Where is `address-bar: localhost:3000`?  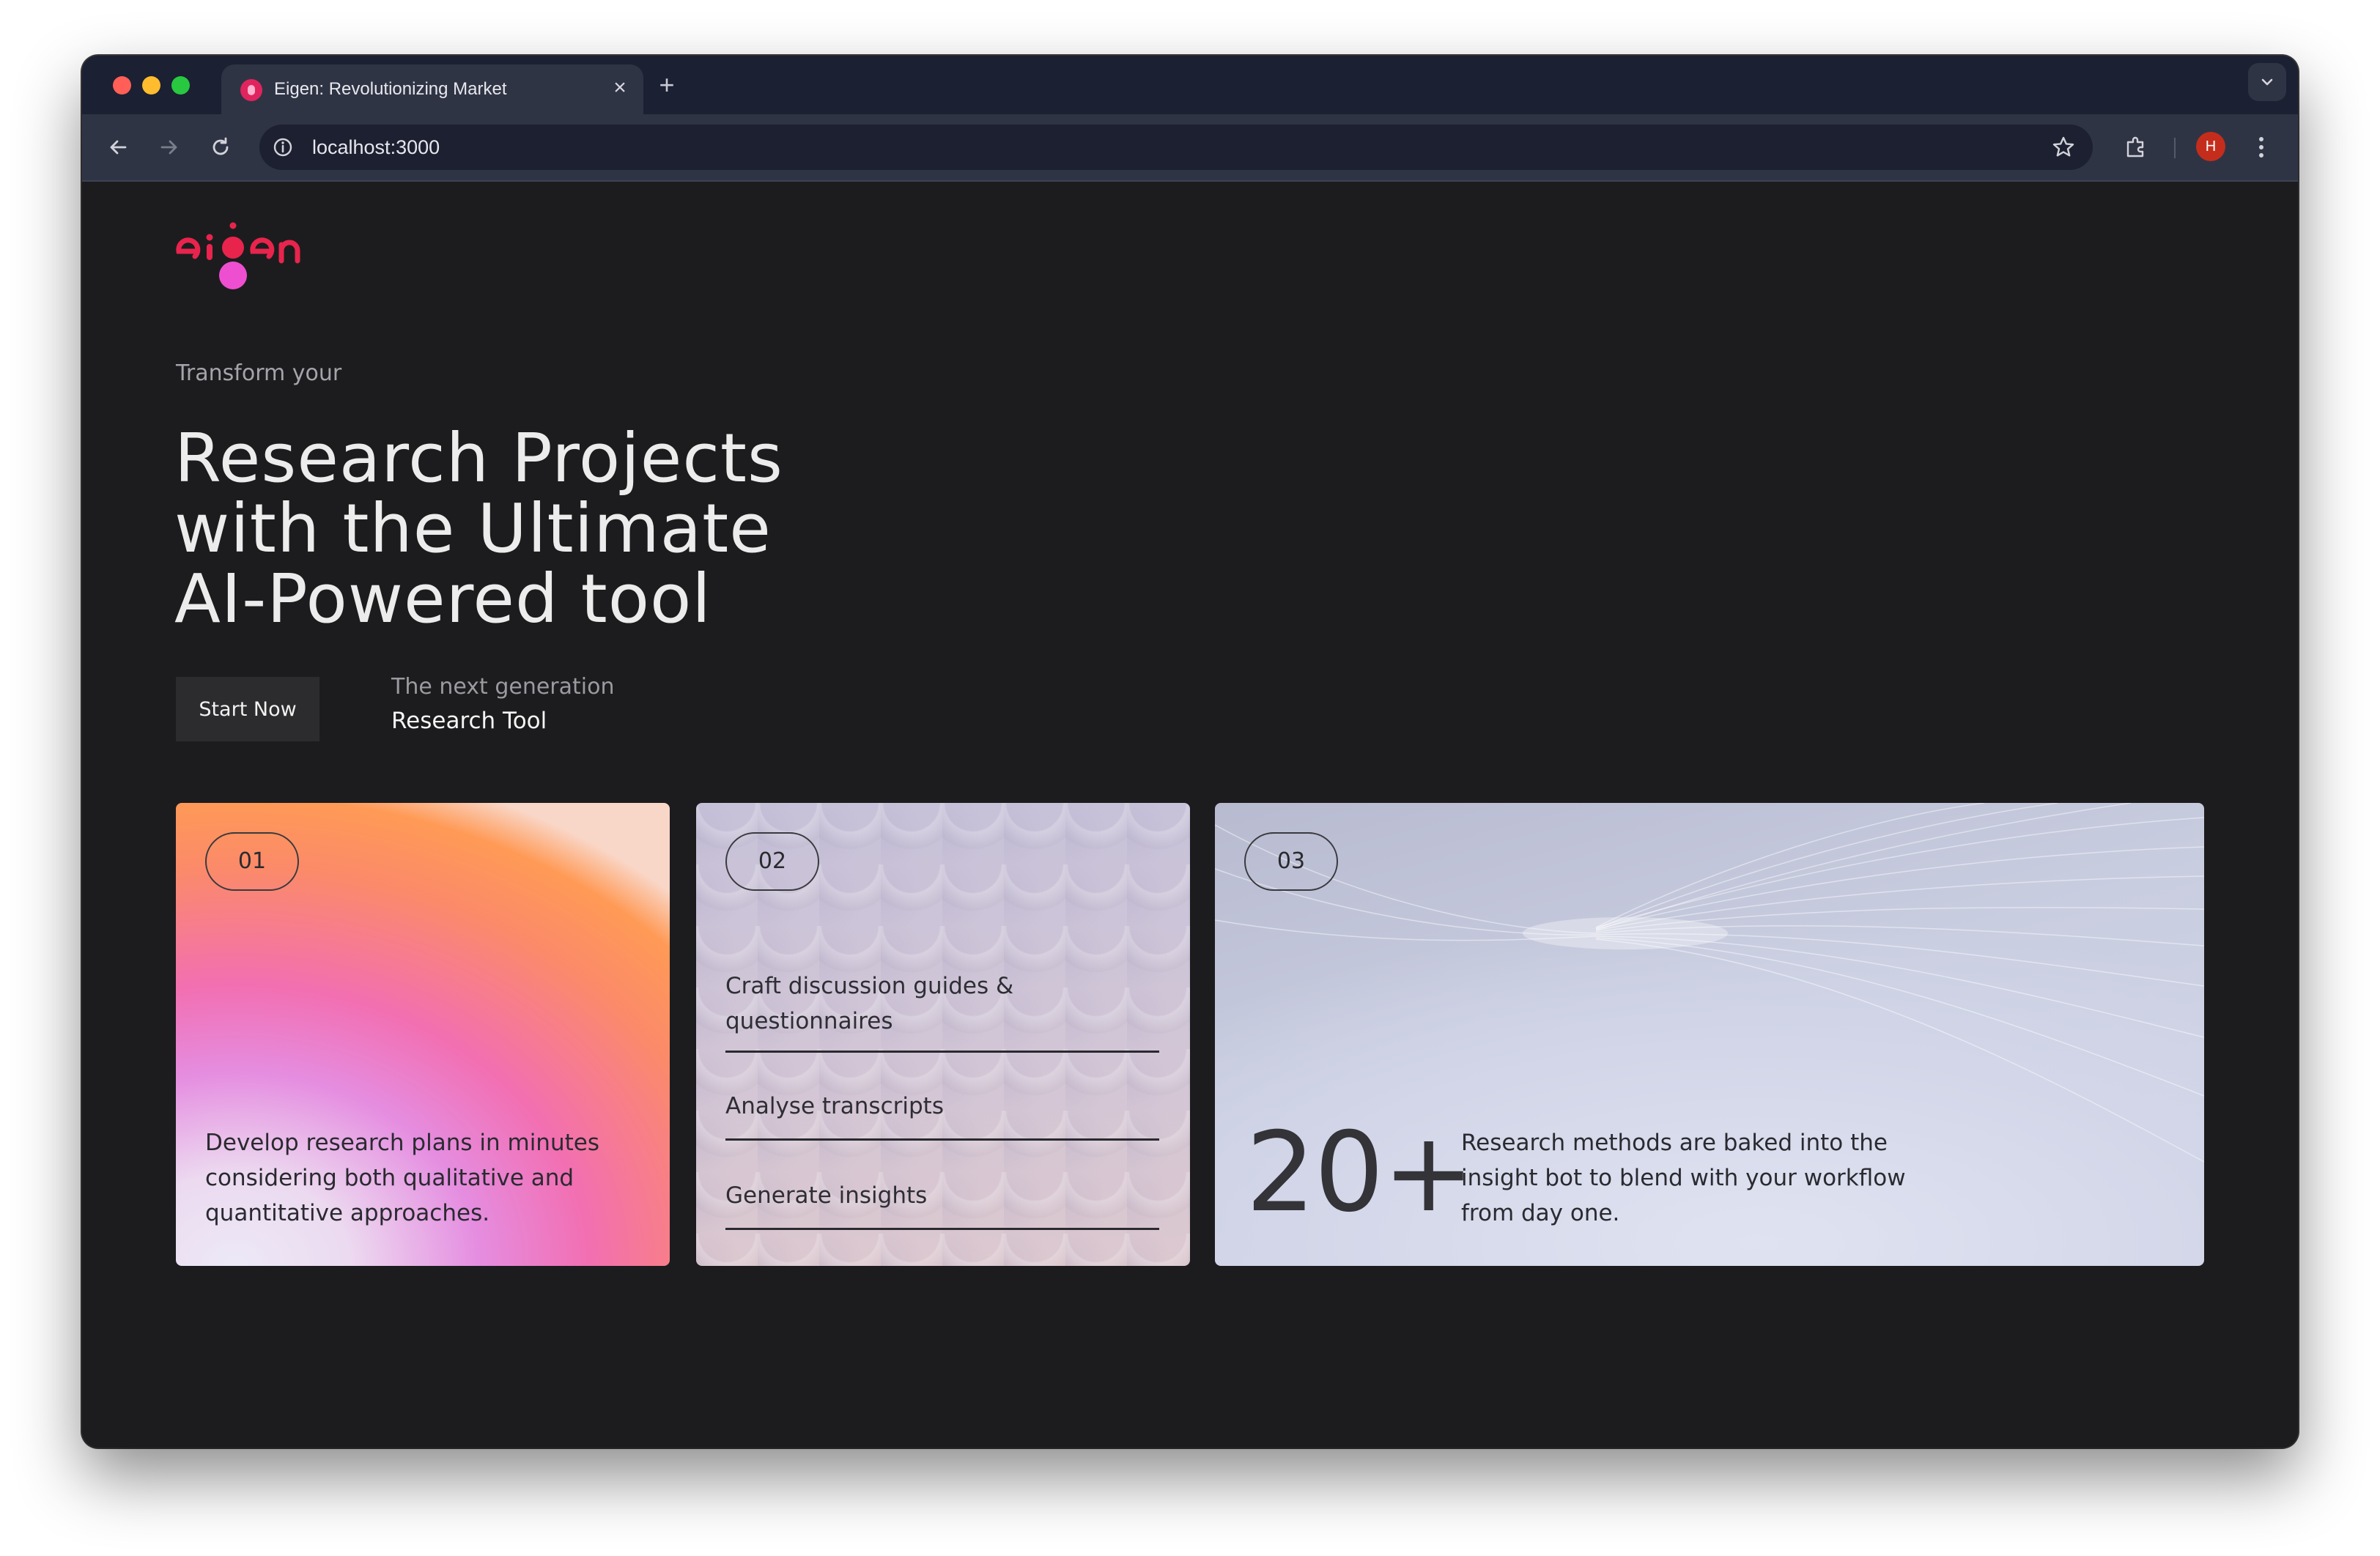 address-bar: localhost:3000 is located at coordinates (1176, 147).